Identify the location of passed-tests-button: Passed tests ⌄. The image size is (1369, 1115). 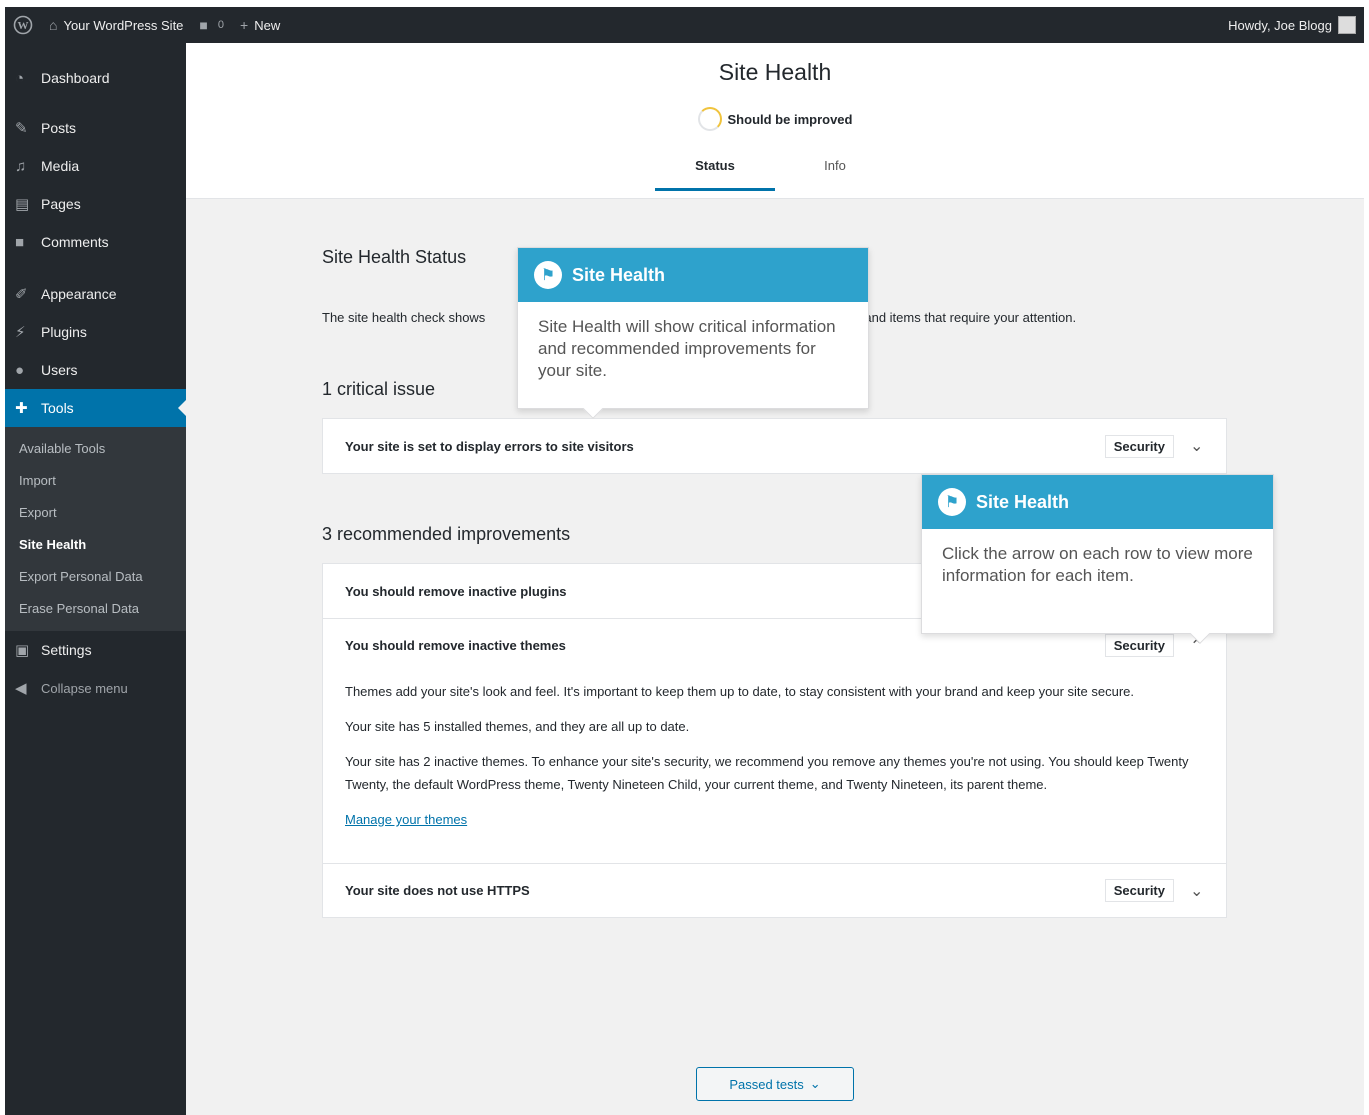
(775, 1084).